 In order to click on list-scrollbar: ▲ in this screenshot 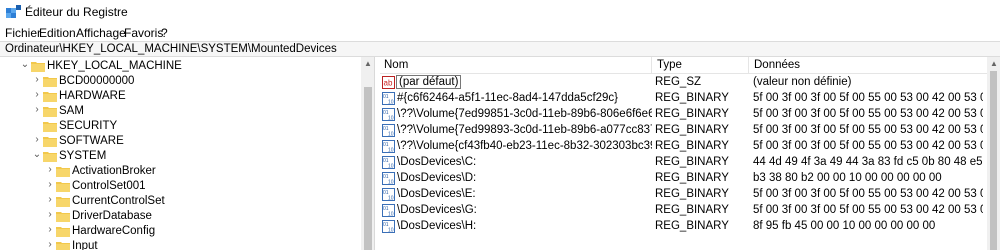, I will do `click(993, 153)`.